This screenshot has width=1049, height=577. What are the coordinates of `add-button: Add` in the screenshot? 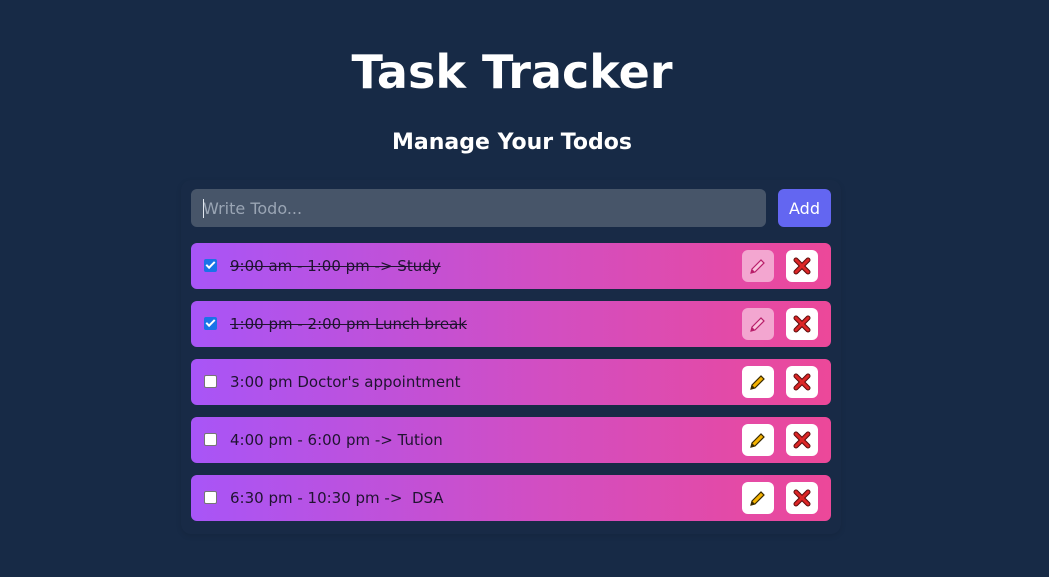 It's located at (804, 208).